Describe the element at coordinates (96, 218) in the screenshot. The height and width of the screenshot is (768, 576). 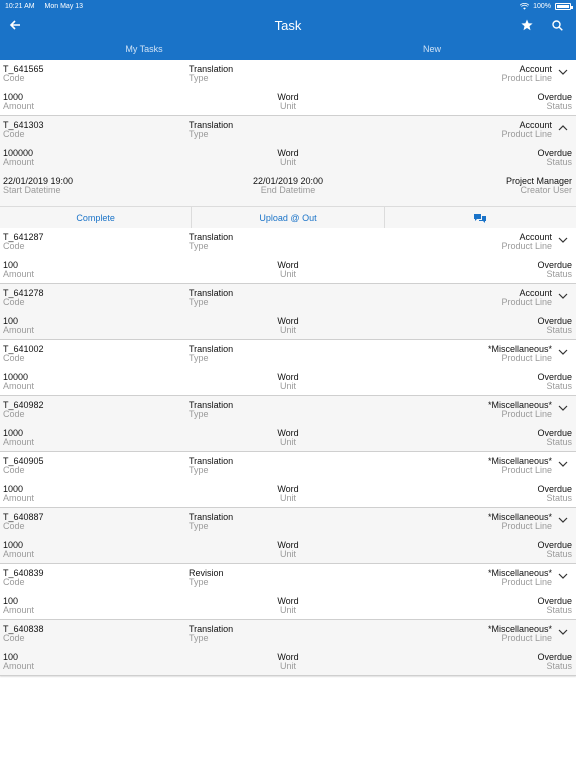
I see `complete-button: Complete` at that location.